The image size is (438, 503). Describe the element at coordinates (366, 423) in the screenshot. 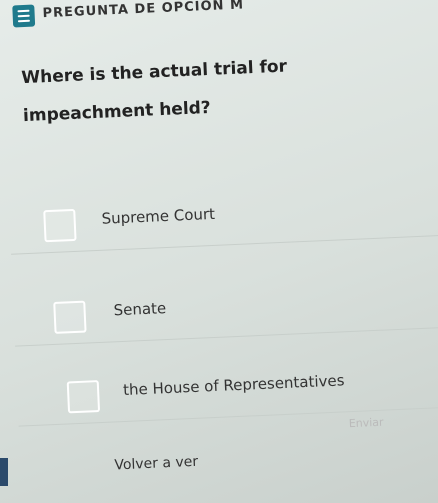

I see `submit-button: Enviar` at that location.